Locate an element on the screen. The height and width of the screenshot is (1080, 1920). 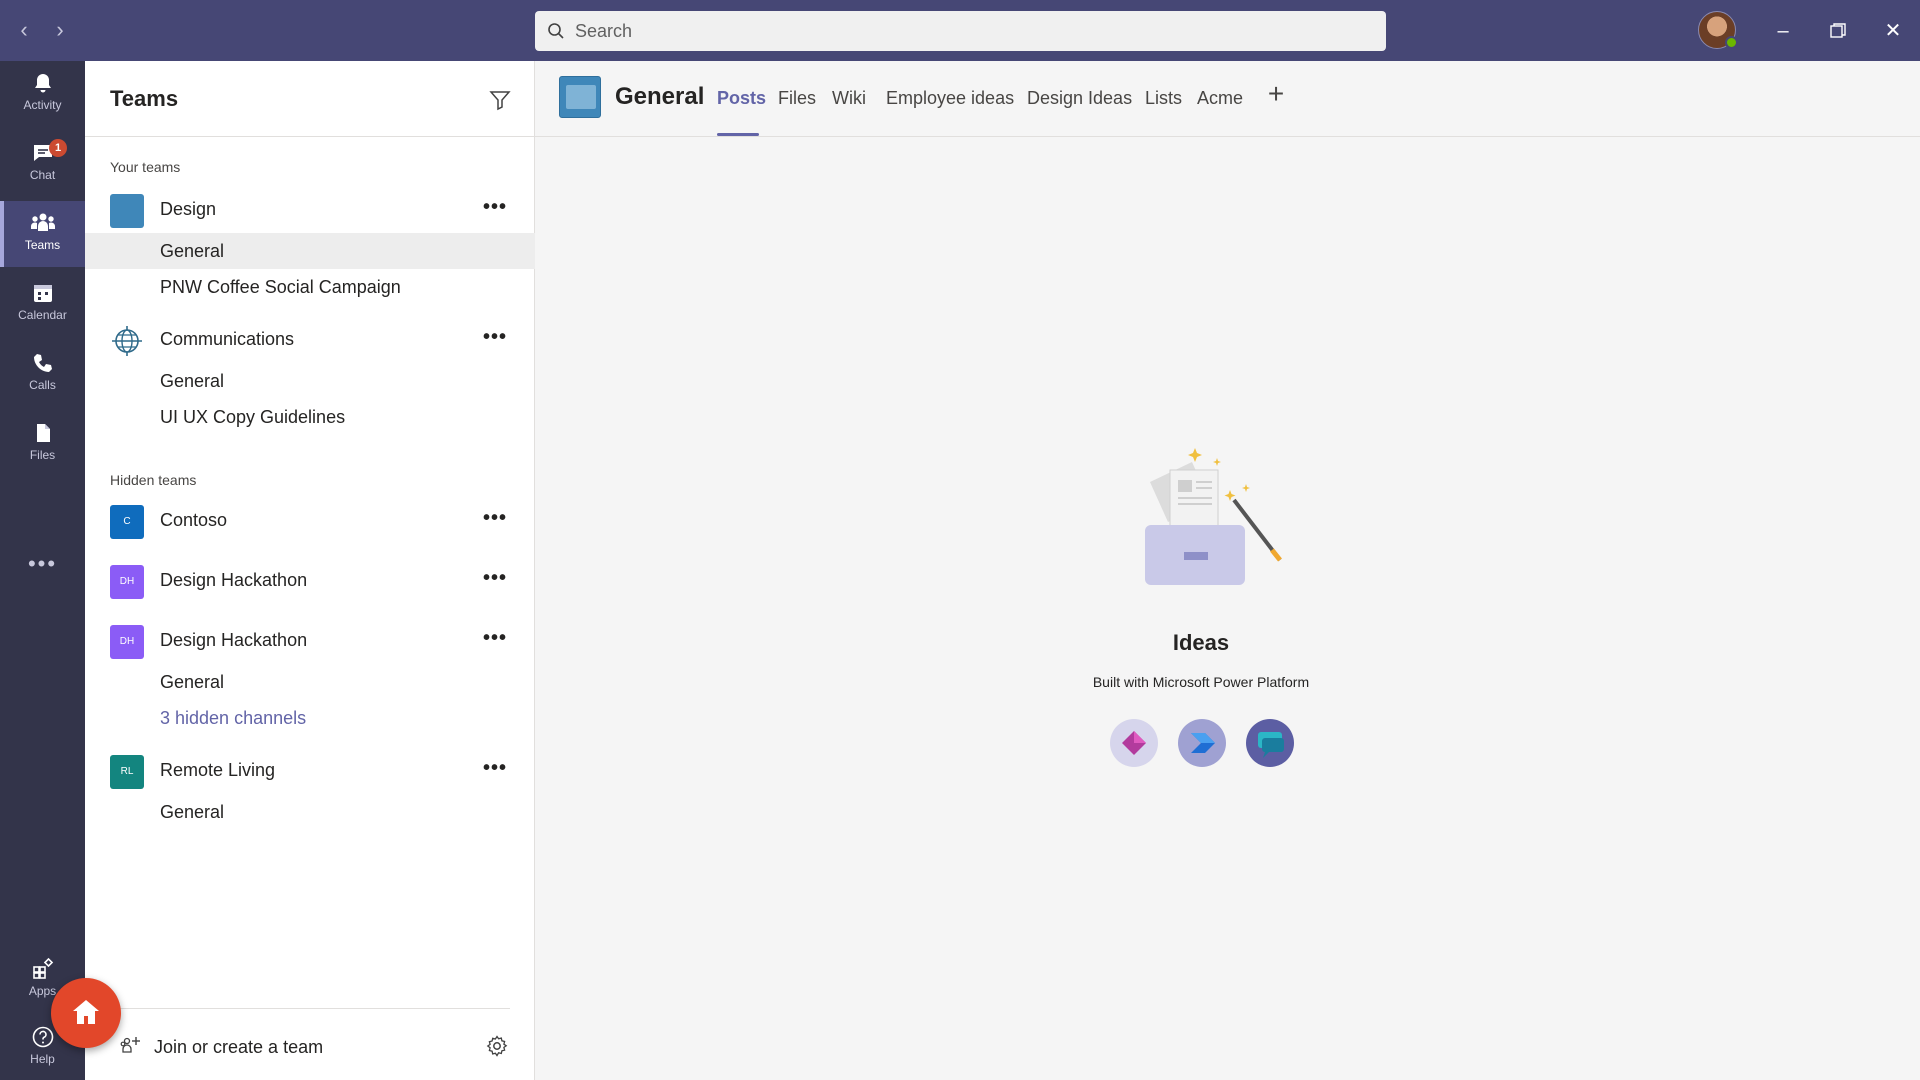
appbar-label: Help is located at coordinates (42, 1059).